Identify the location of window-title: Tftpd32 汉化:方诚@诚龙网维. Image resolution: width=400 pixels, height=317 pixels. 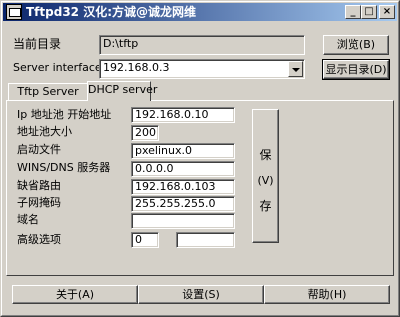
(111, 12).